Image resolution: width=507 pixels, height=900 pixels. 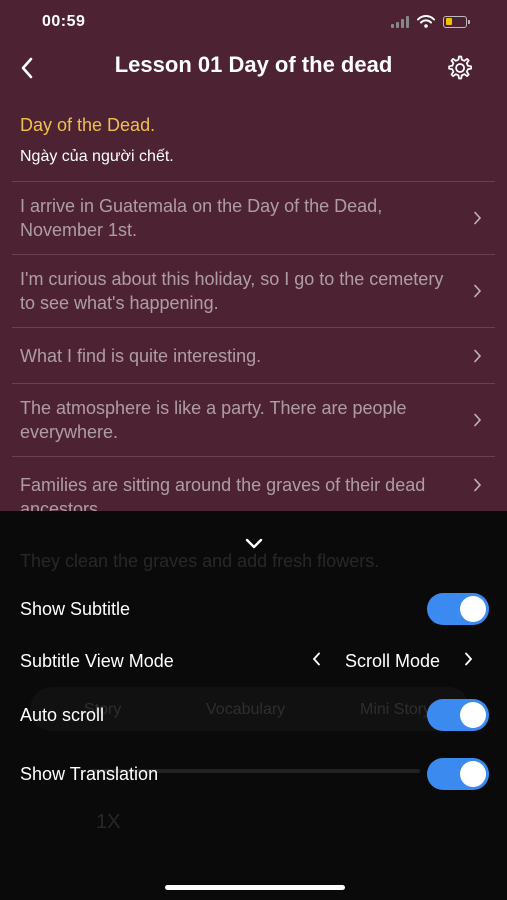 I want to click on view-mode-picker: Scroll Mode, so click(x=392, y=661).